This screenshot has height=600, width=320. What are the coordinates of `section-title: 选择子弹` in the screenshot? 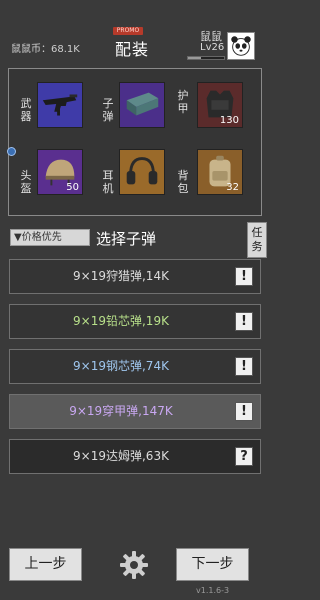 It's located at (126, 239).